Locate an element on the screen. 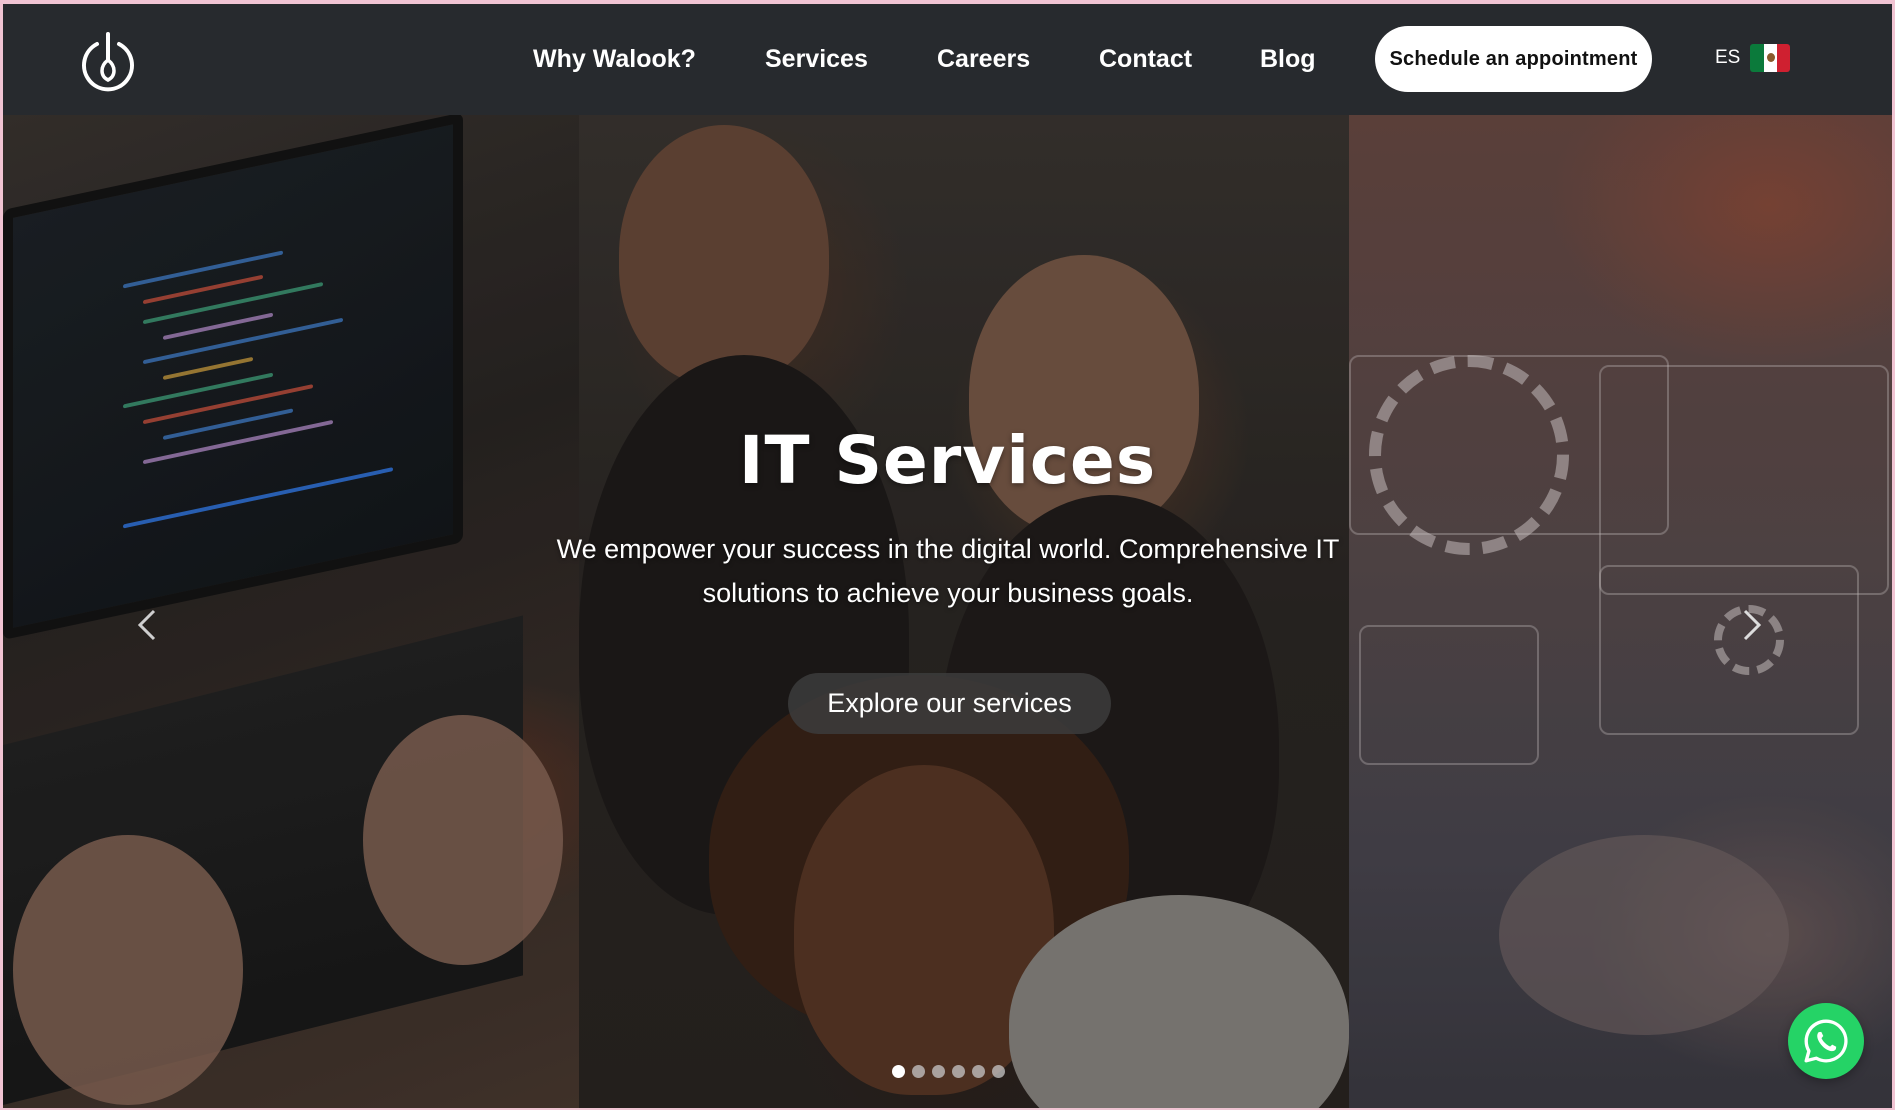 The width and height of the screenshot is (1895, 1110). chevron-left-icon is located at coordinates (146, 625).